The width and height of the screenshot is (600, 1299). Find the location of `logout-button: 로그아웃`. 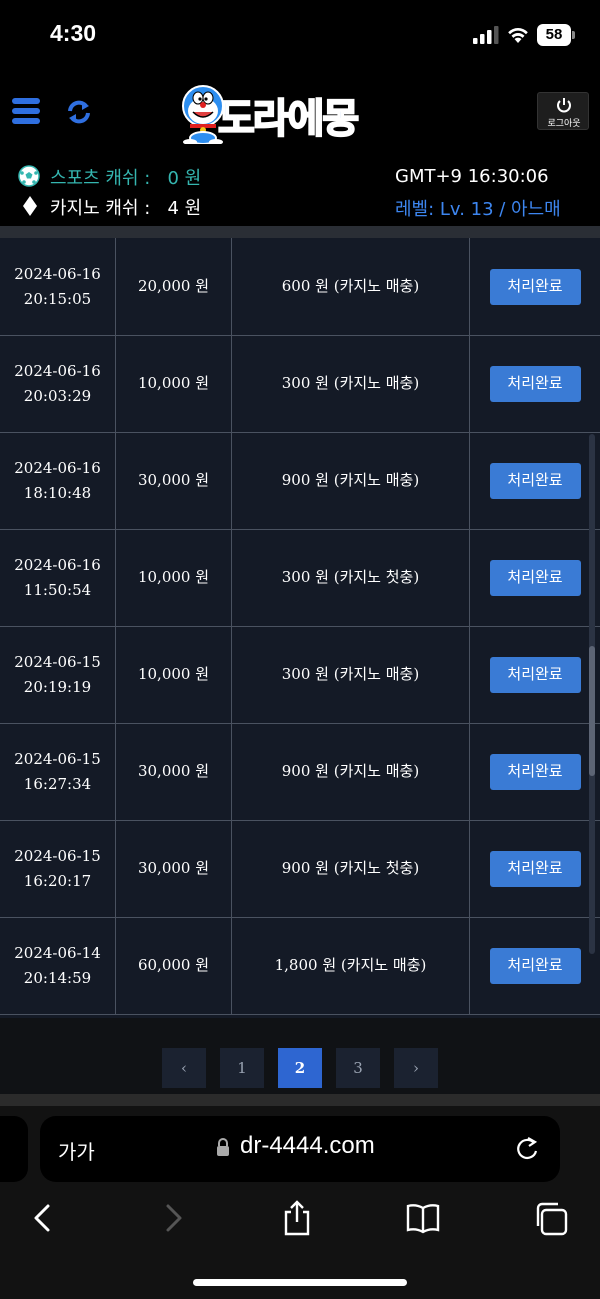

logout-button: 로그아웃 is located at coordinates (563, 111).